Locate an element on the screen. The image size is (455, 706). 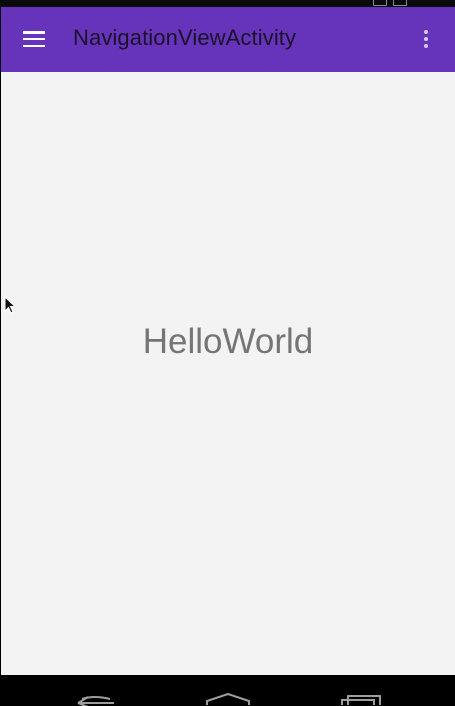
back-icon is located at coordinates (96, 699).